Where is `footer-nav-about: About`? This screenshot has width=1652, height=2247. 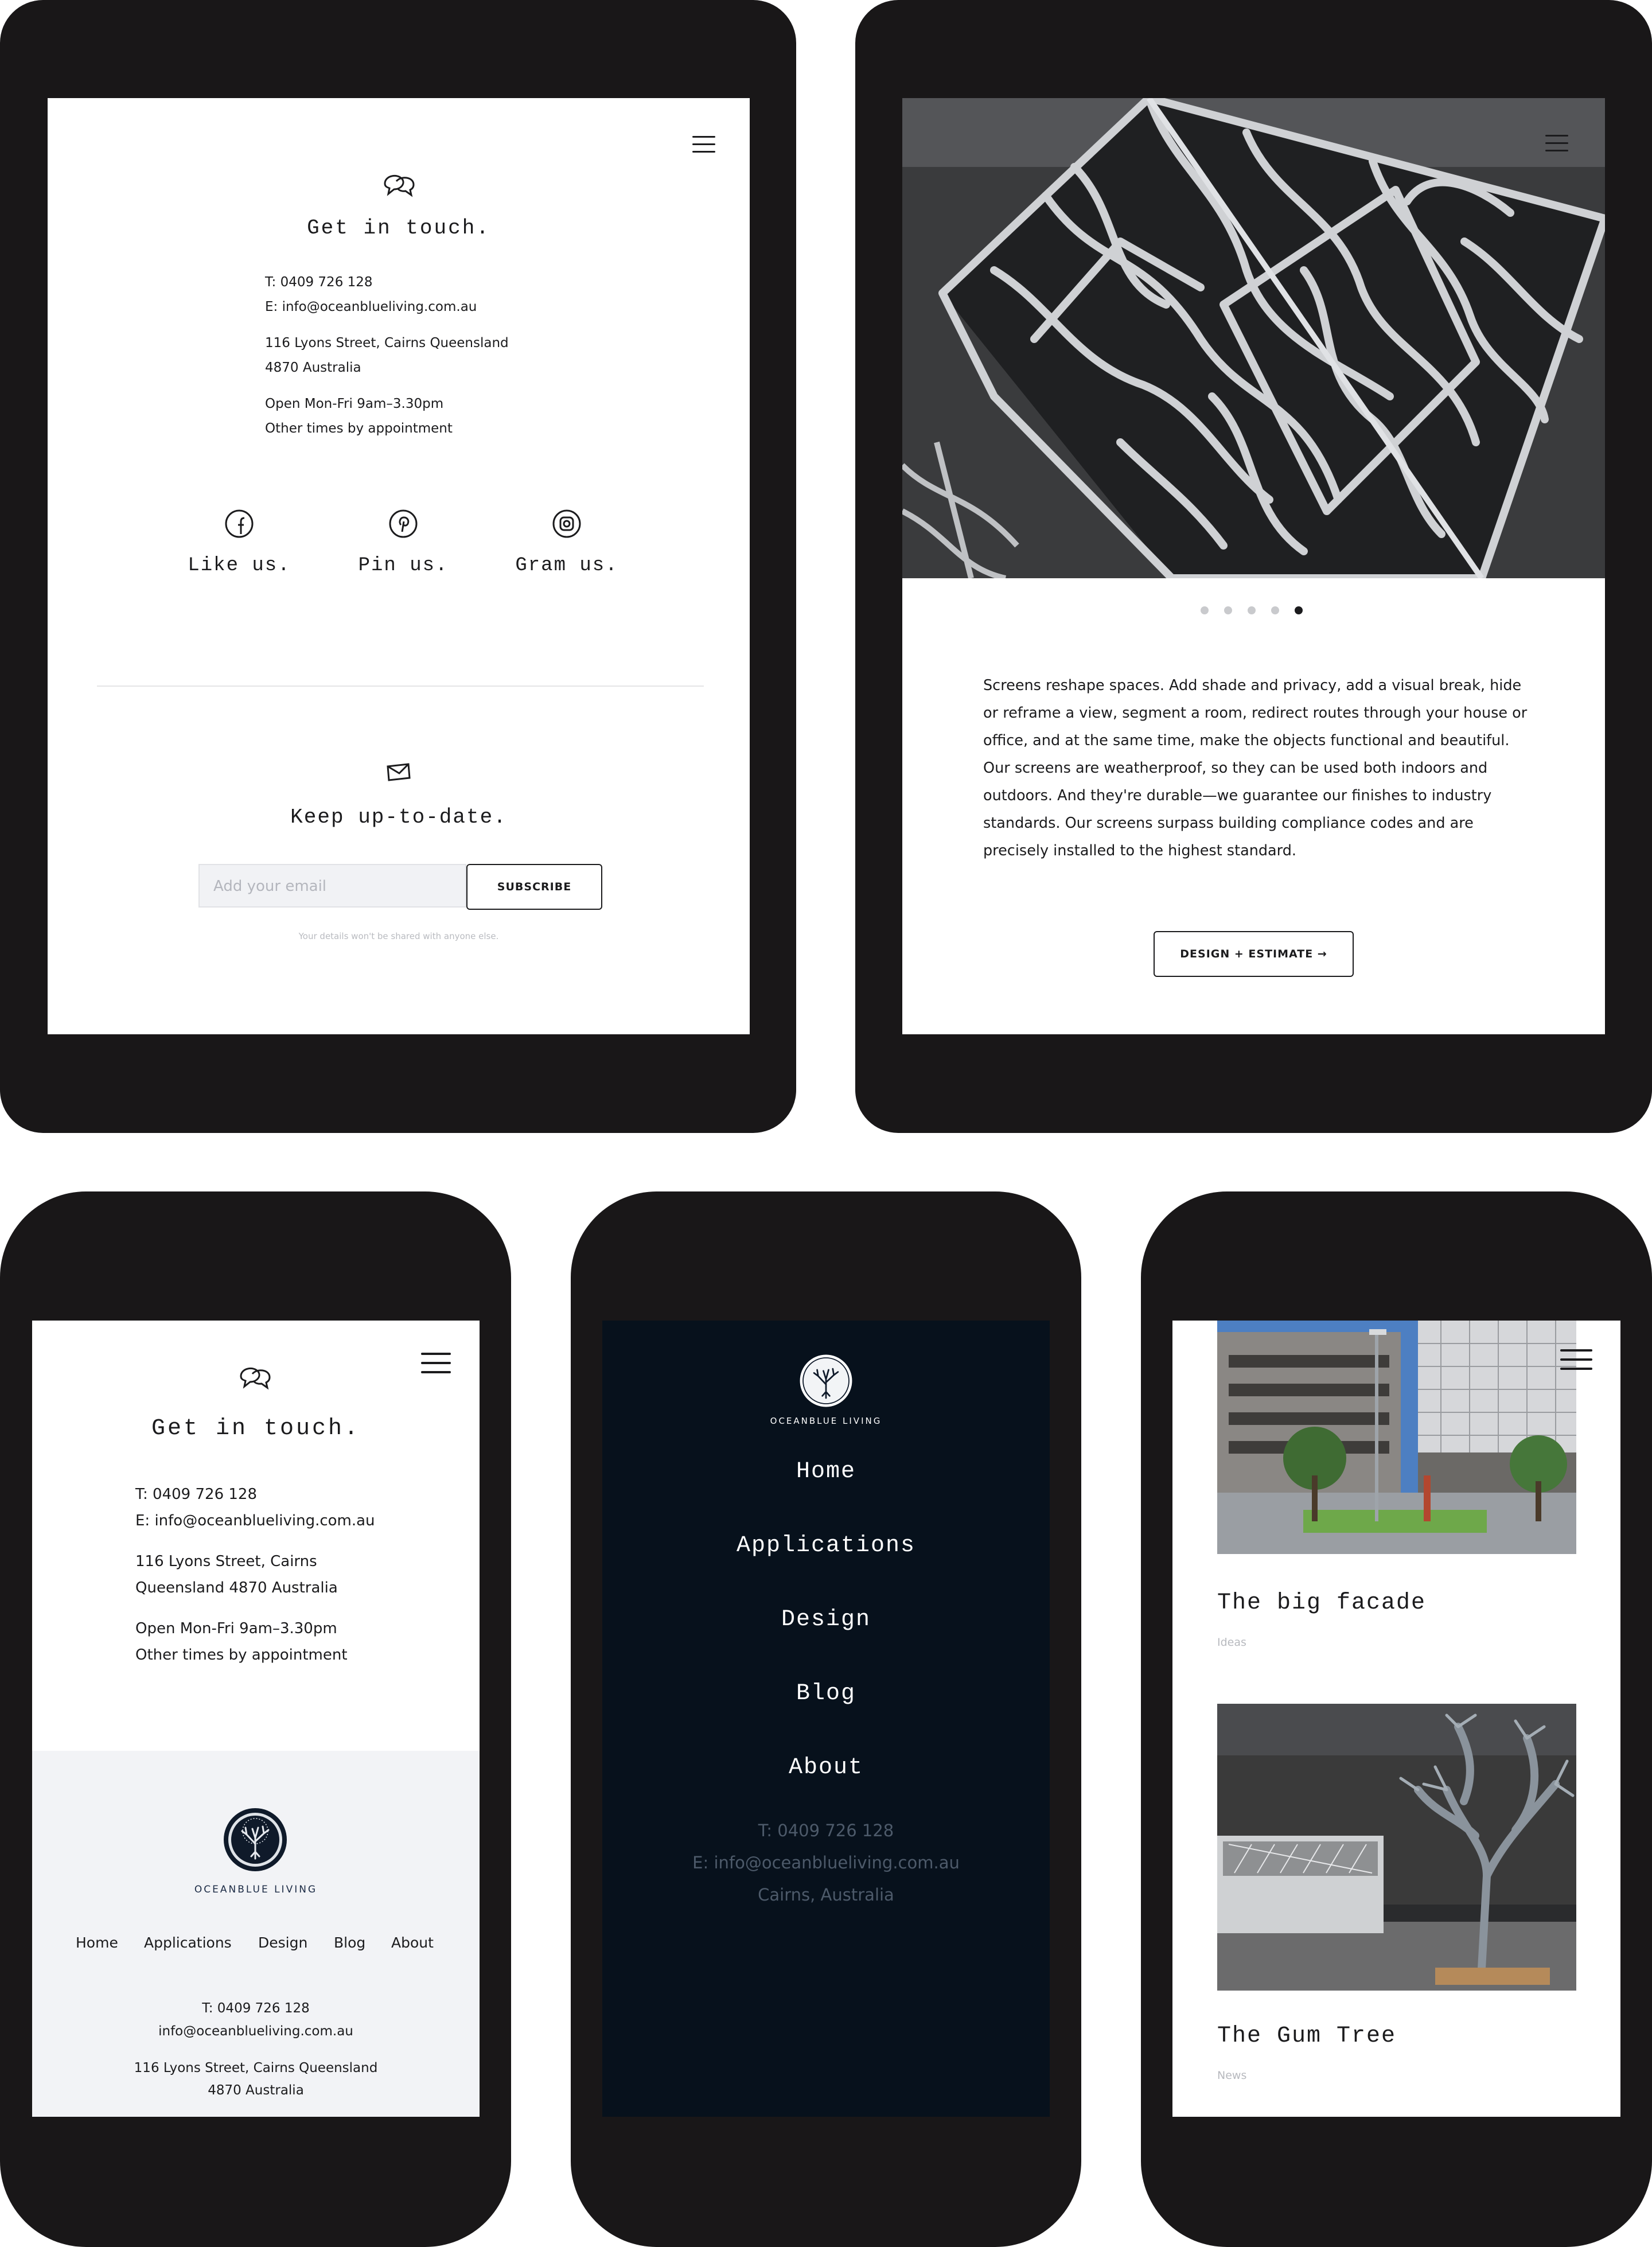 footer-nav-about: About is located at coordinates (412, 1942).